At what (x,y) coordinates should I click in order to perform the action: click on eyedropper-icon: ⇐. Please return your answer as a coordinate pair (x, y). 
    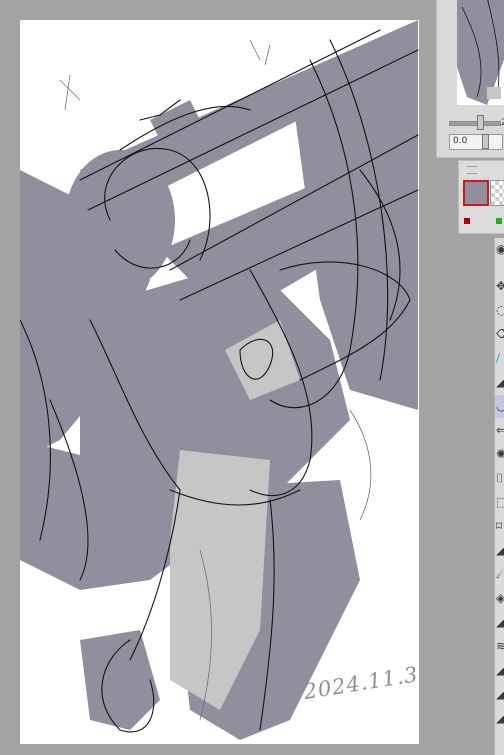
    Looking at the image, I should click on (500, 430).